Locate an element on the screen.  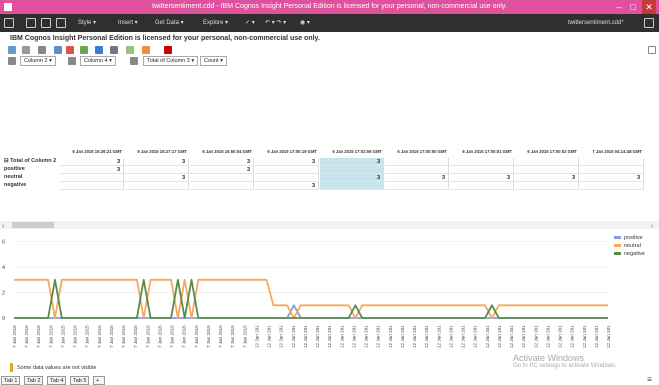
swap-icon is located at coordinates (26, 50).